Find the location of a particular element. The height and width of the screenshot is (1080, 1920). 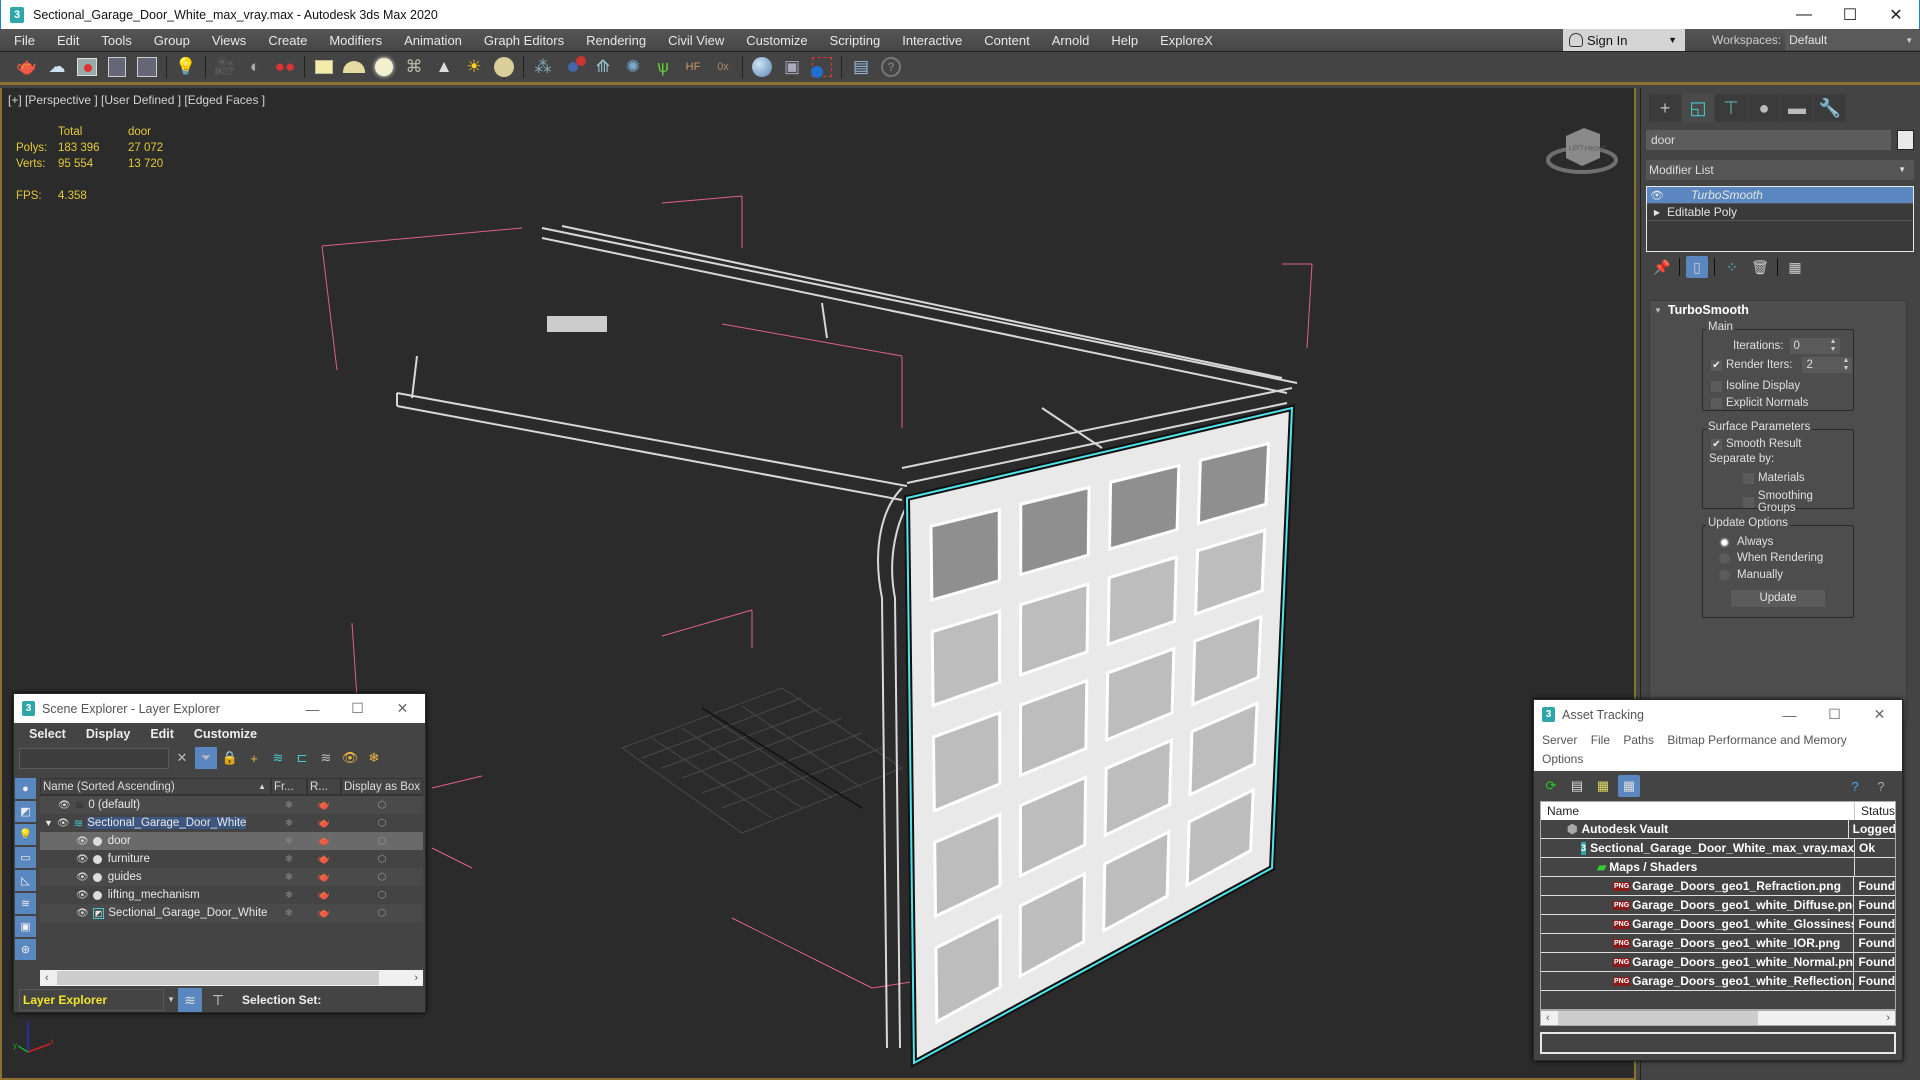

asset-row: PNG Garage_Doors_geo1_white_IOR.png Found is located at coordinates (1718, 943).